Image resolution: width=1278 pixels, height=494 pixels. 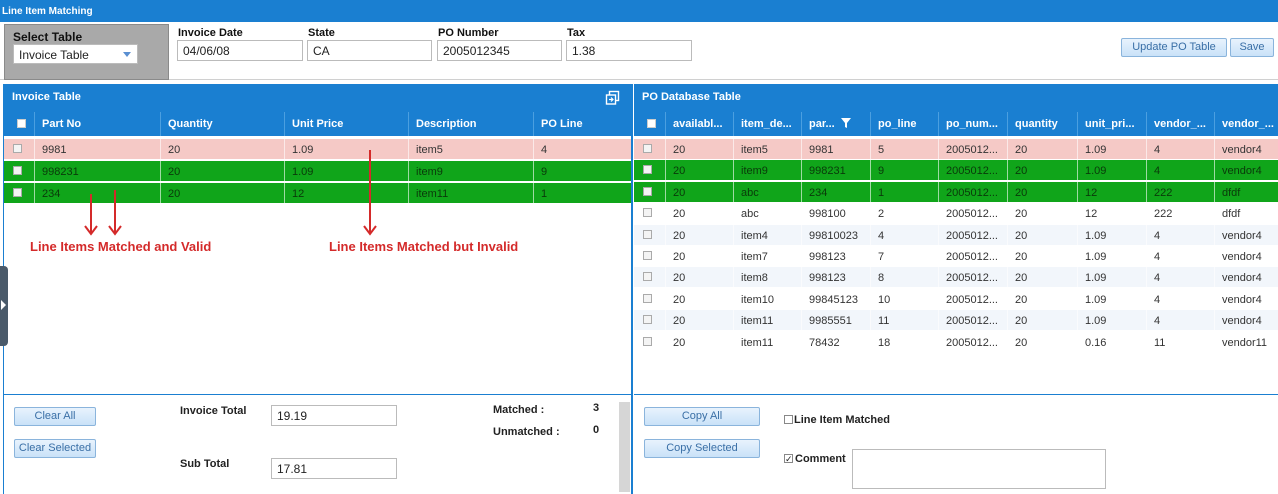 What do you see at coordinates (624, 447) in the screenshot?
I see `footer-scrollbar` at bounding box center [624, 447].